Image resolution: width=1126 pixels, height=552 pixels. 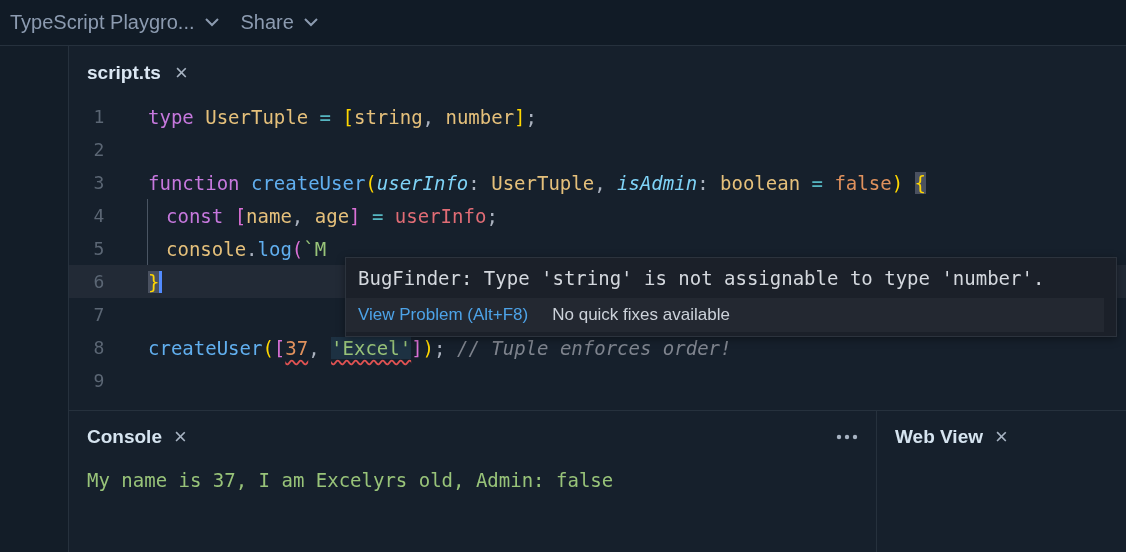 I want to click on code-line: type UserTuple = [string, number];, so click(x=342, y=117).